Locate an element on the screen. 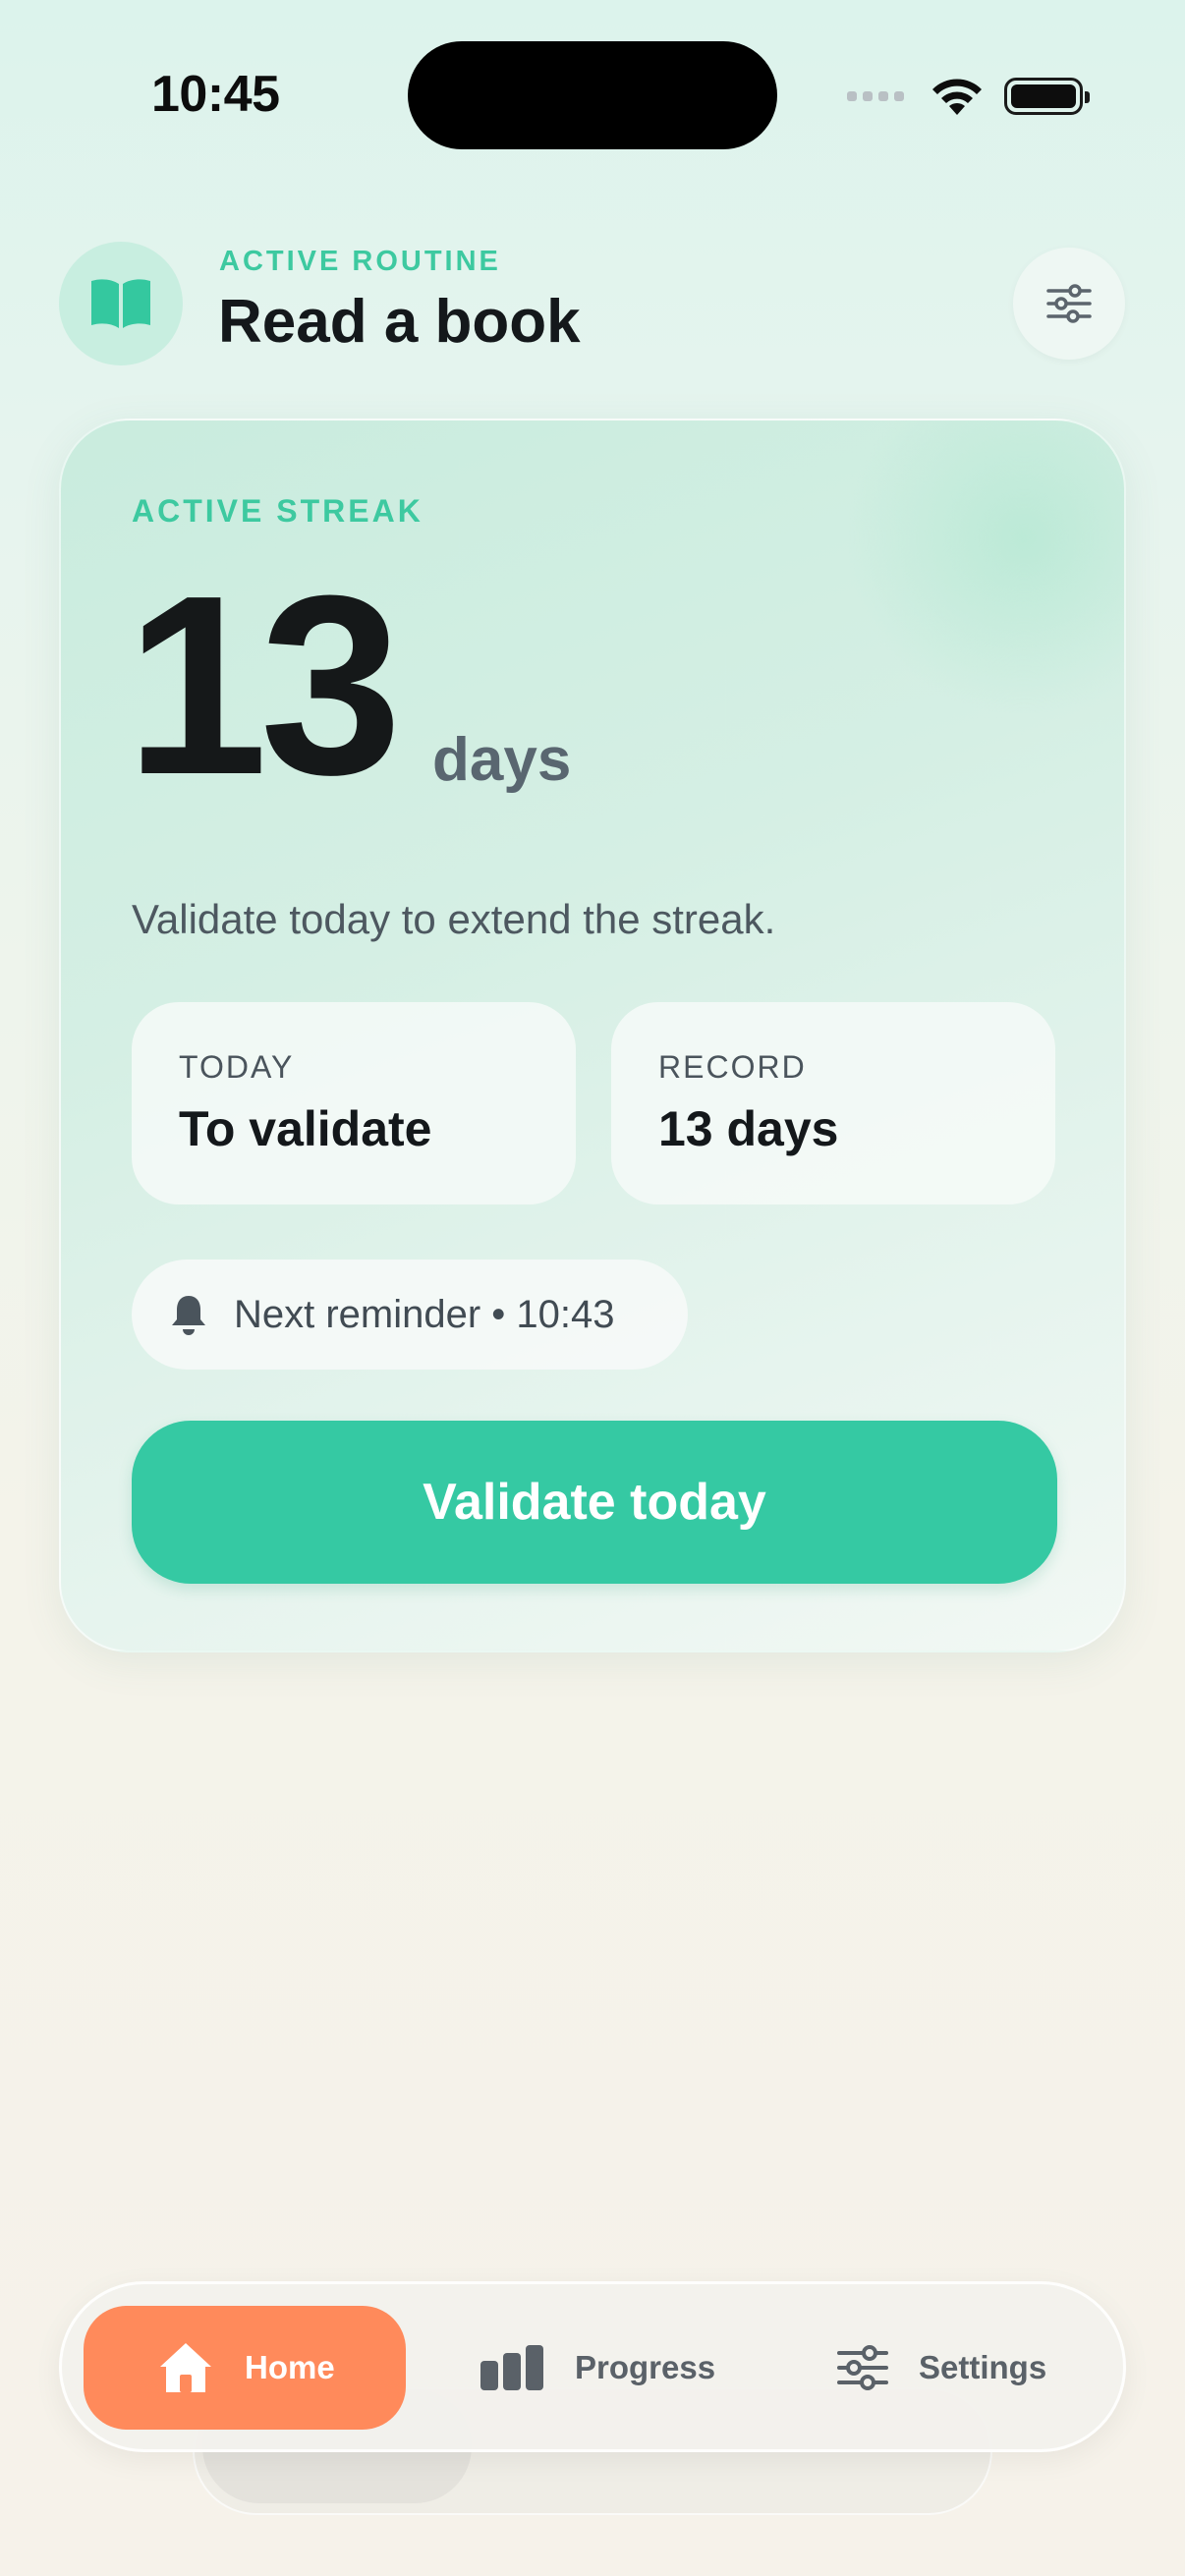  record-tile: RECORD 13 days is located at coordinates (833, 1103).